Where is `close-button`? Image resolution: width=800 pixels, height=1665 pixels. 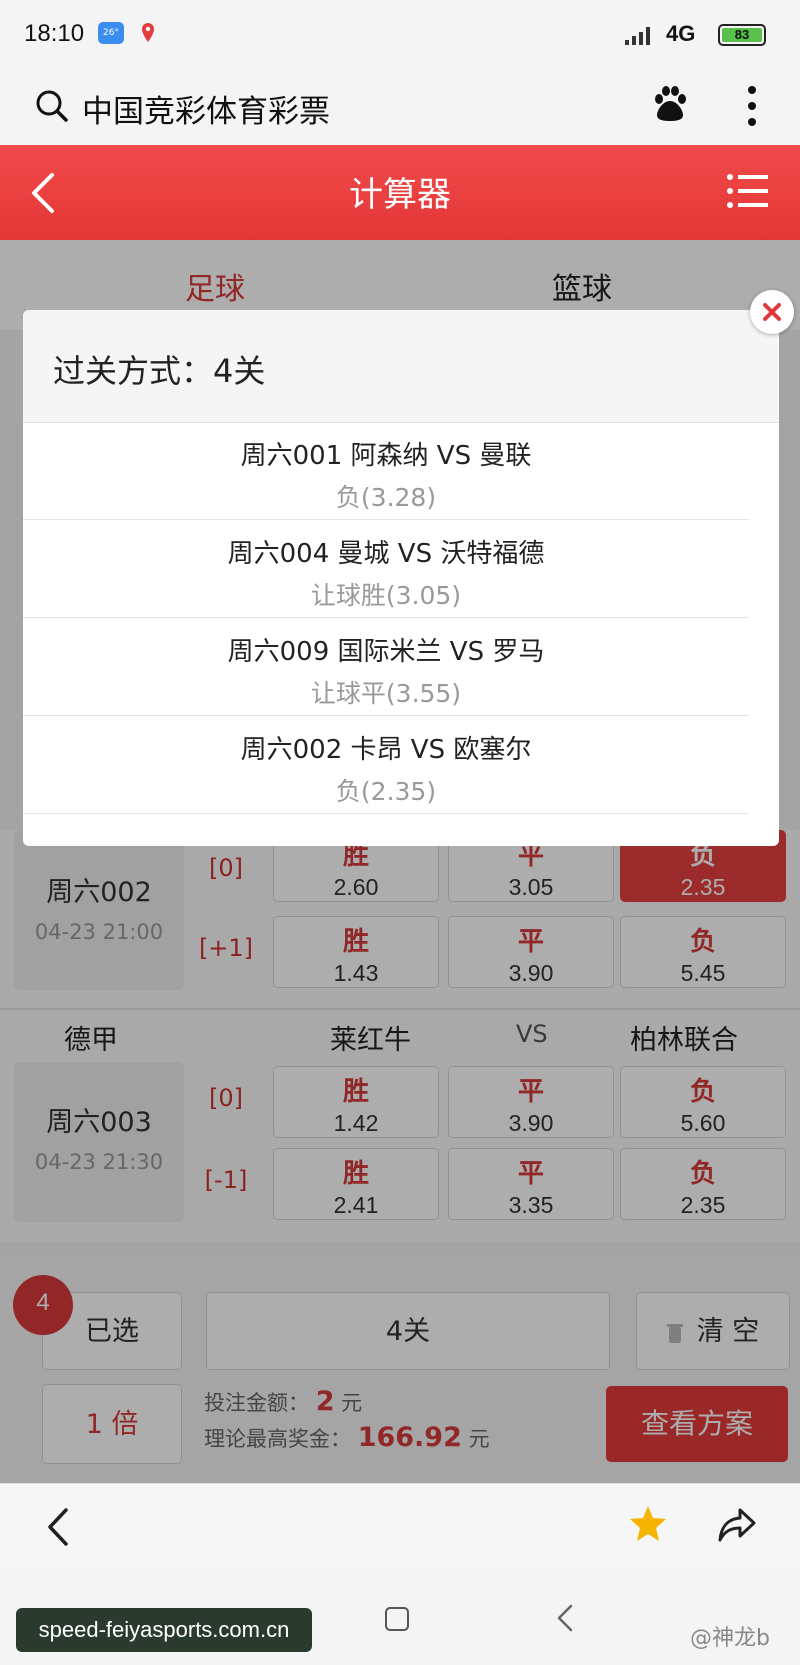 close-button is located at coordinates (772, 312).